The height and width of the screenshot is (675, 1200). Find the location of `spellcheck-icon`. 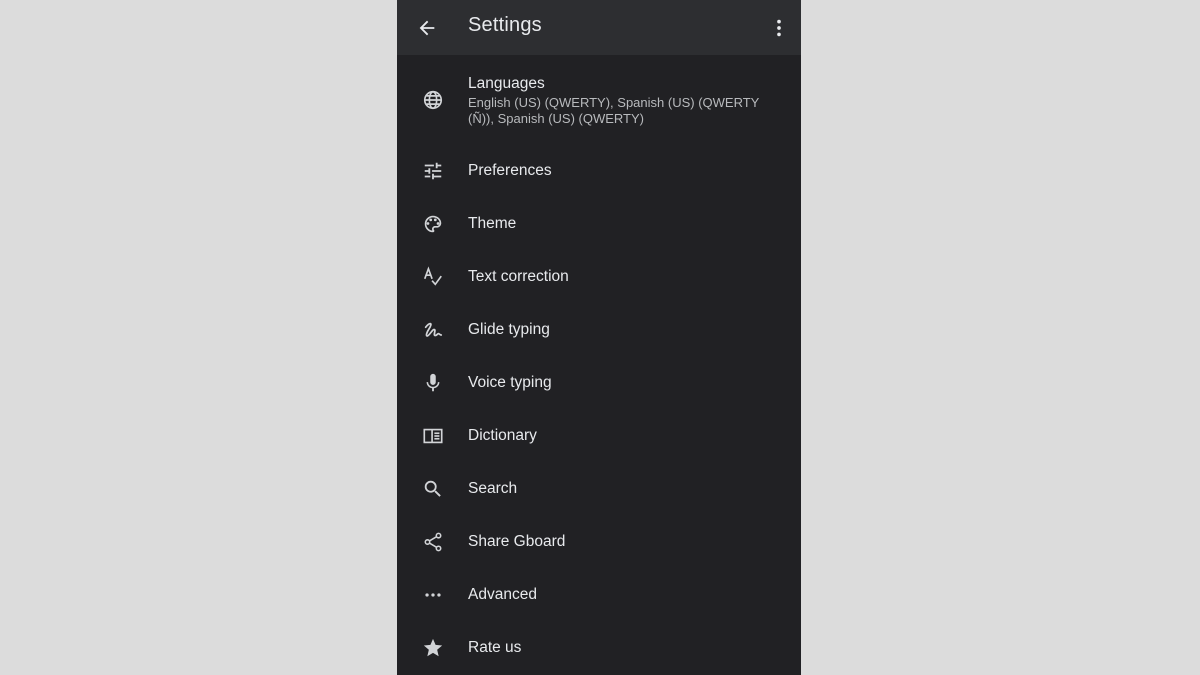

spellcheck-icon is located at coordinates (433, 277).